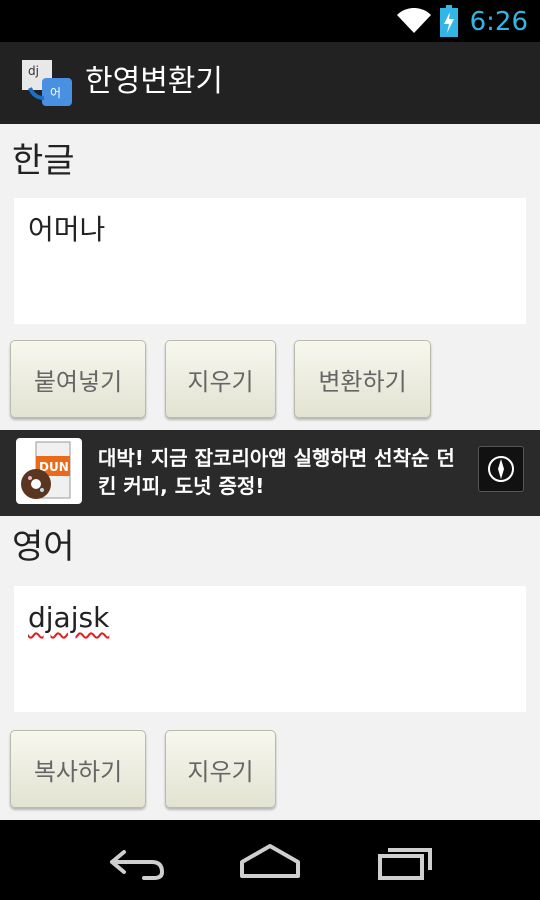 The height and width of the screenshot is (900, 540). What do you see at coordinates (270, 84) in the screenshot?
I see `action-bar: dj 어 한영변환기` at bounding box center [270, 84].